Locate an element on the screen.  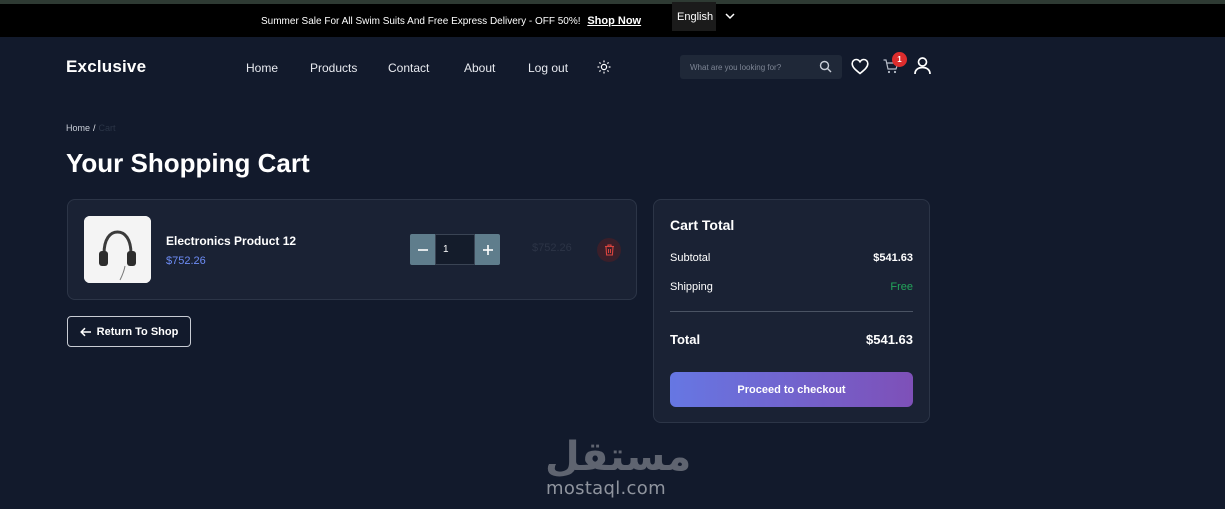
nav-about: About is located at coordinates (479, 68).